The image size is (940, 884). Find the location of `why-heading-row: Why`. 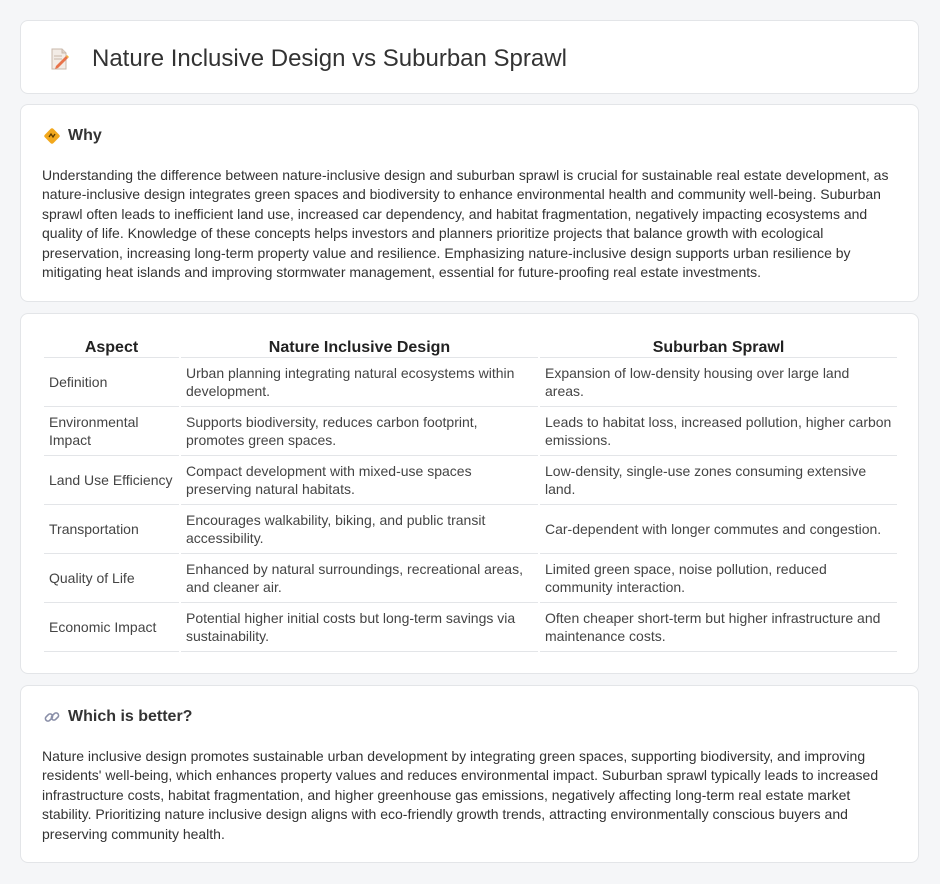

why-heading-row: Why is located at coordinates (72, 136).